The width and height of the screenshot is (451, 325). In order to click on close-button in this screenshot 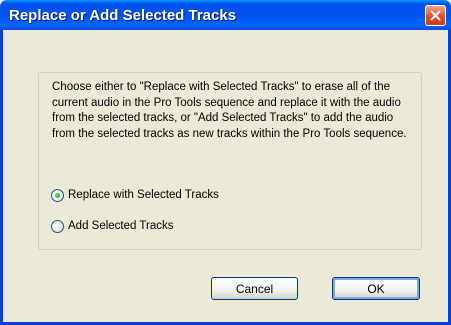, I will do `click(435, 15)`.